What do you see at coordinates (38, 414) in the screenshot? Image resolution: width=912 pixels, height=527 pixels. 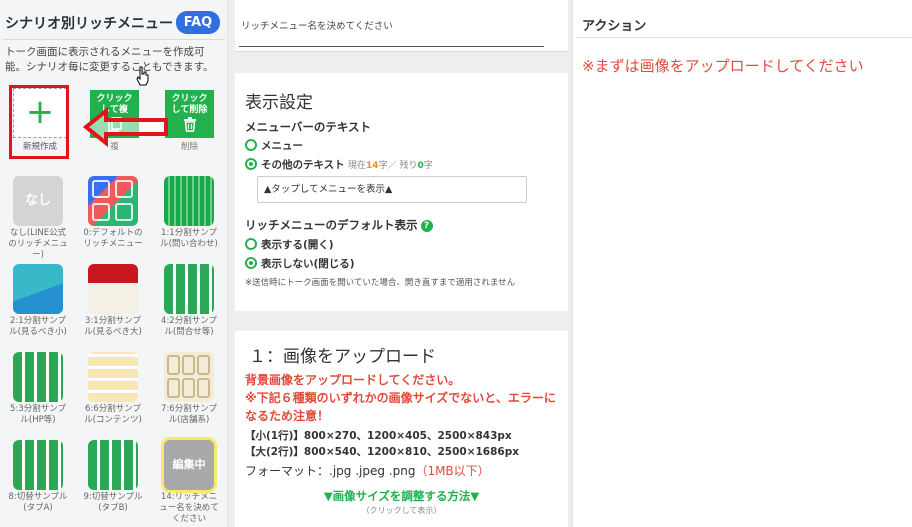 I see `template-caption: 5:3分割サンプル(HP等)` at bounding box center [38, 414].